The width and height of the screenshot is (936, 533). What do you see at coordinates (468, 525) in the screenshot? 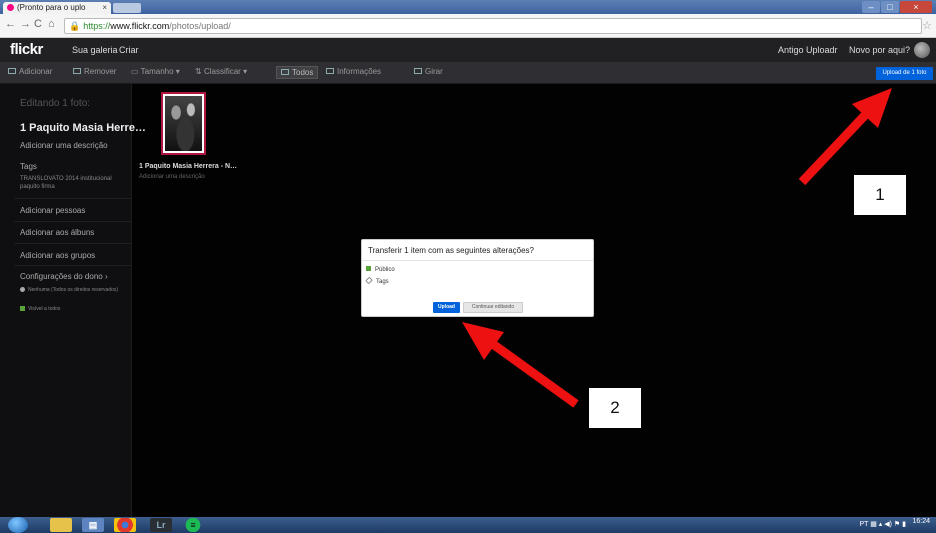
I see `windows-taskbar: ▤ Lr ≡ PT ▦ ▴ ◀) ⚑ ▮ 16:24` at bounding box center [468, 525].